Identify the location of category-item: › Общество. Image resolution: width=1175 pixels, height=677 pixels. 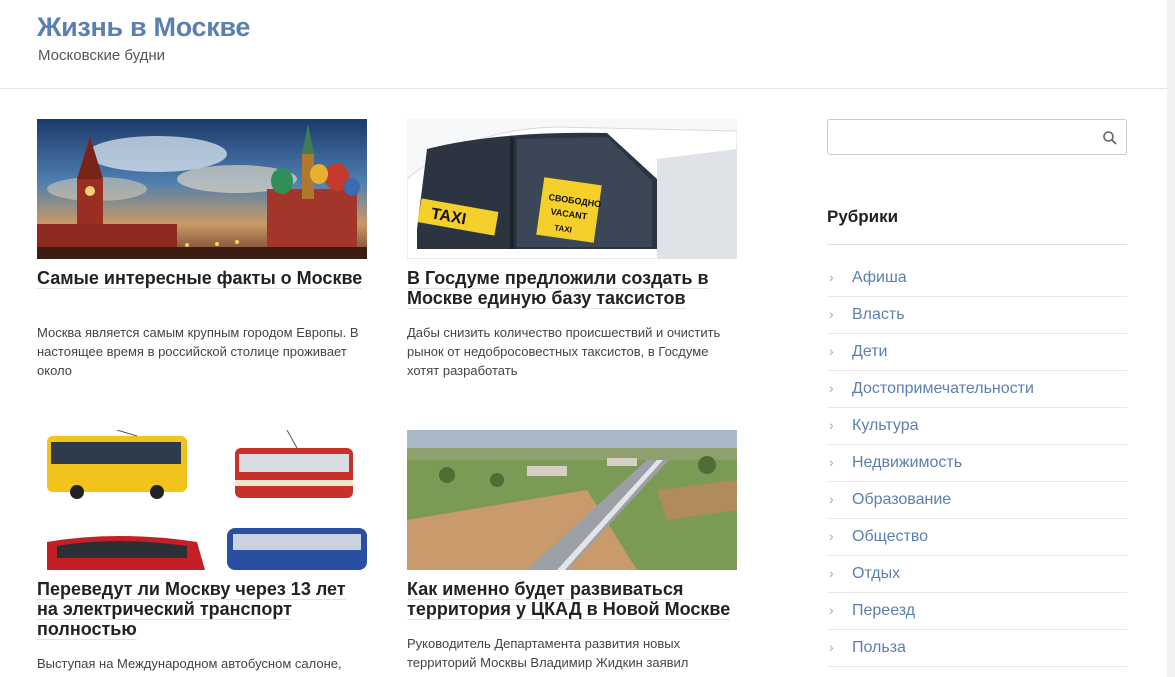
(977, 537).